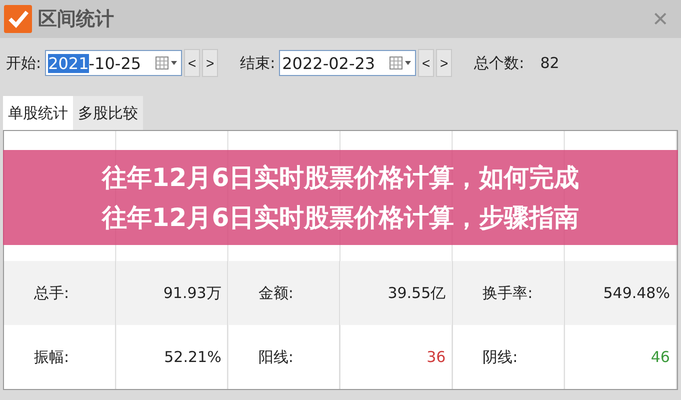 This screenshot has width=681, height=400. Describe the element at coordinates (60, 293) in the screenshot. I see `table-cell: 总手:` at that location.